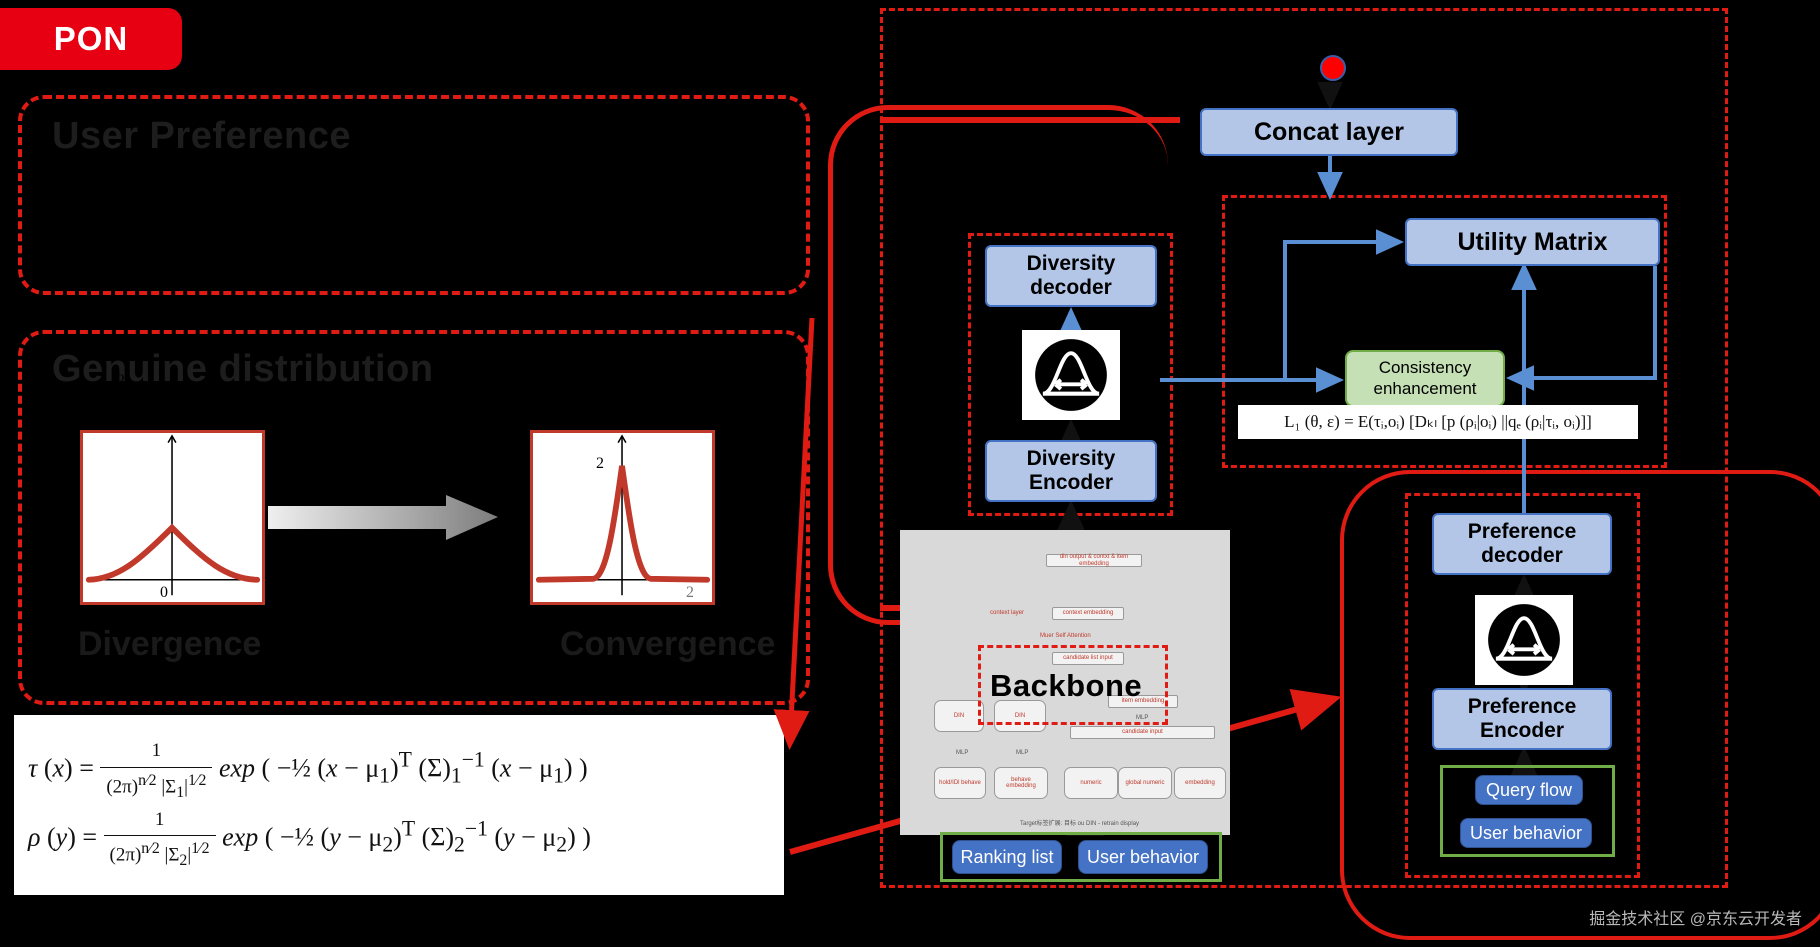 This screenshot has height=947, width=1820. What do you see at coordinates (1143, 857) in the screenshot?
I see `user-behavior-input: User behavior` at bounding box center [1143, 857].